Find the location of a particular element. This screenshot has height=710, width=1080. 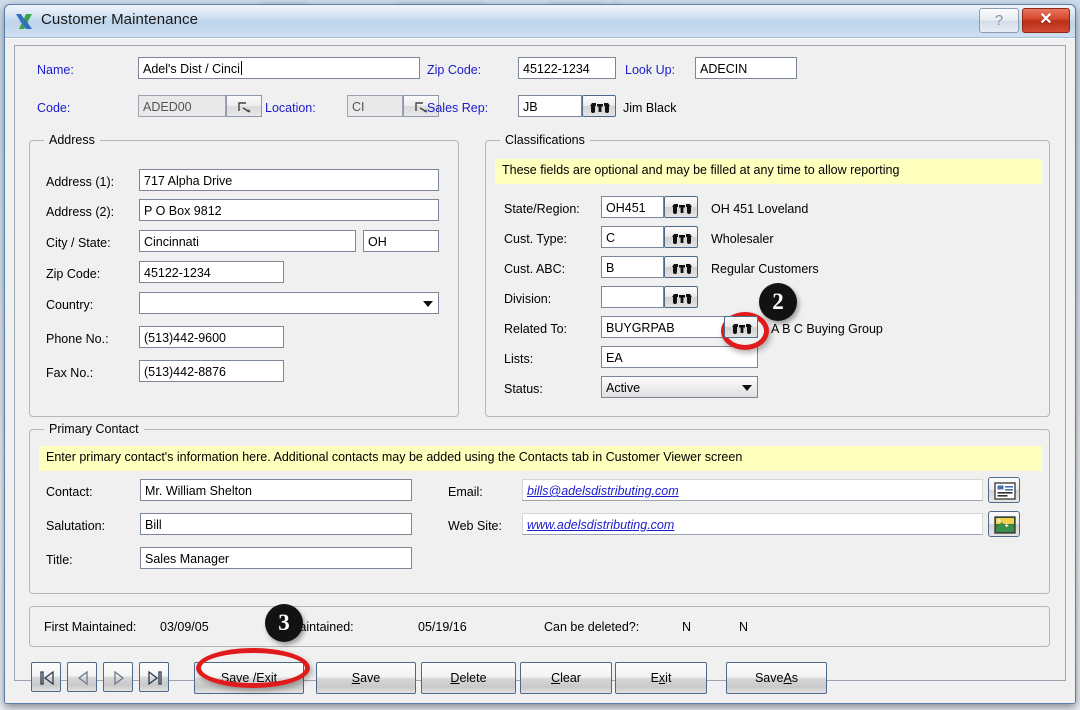

first-record-button is located at coordinates (46, 677).